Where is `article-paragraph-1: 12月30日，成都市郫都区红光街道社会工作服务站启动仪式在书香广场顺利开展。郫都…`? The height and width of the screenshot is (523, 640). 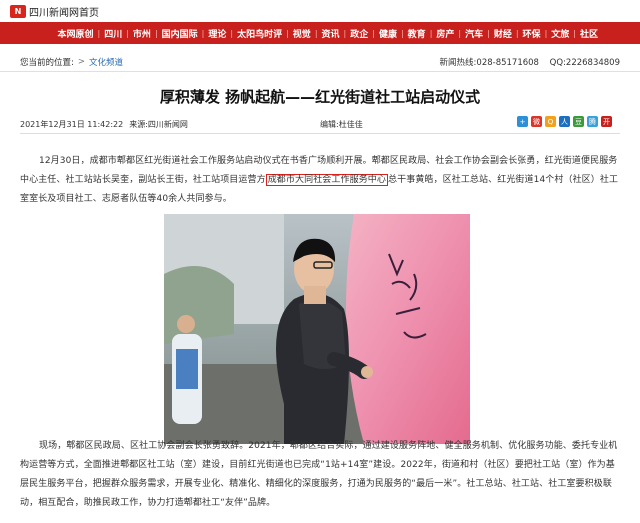 article-paragraph-1: 12月30日，成都市郫都区红光街道社会工作服务站启动仪式在书香广场顺利开展。郫都… is located at coordinates (320, 180).